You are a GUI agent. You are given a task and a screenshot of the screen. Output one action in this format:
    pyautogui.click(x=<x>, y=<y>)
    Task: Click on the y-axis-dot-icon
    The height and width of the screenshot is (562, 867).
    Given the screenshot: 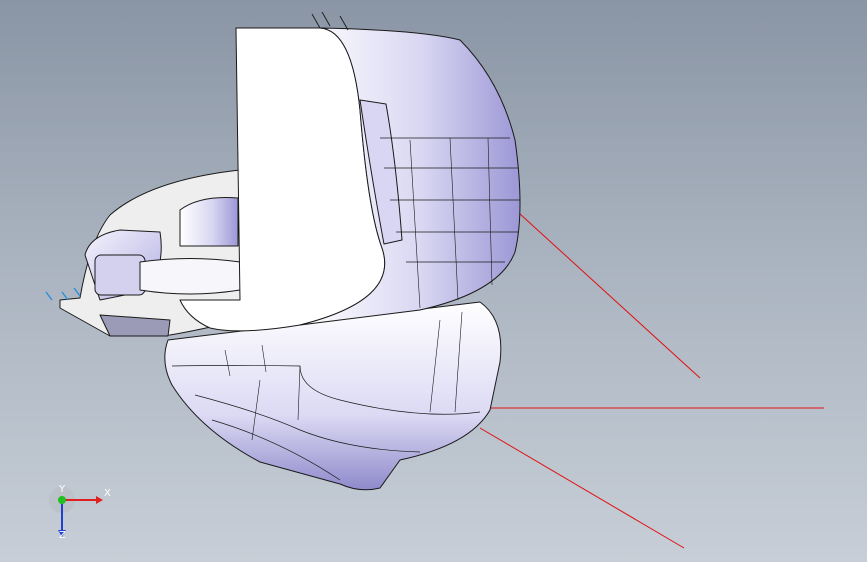 What is the action you would take?
    pyautogui.click(x=62, y=500)
    